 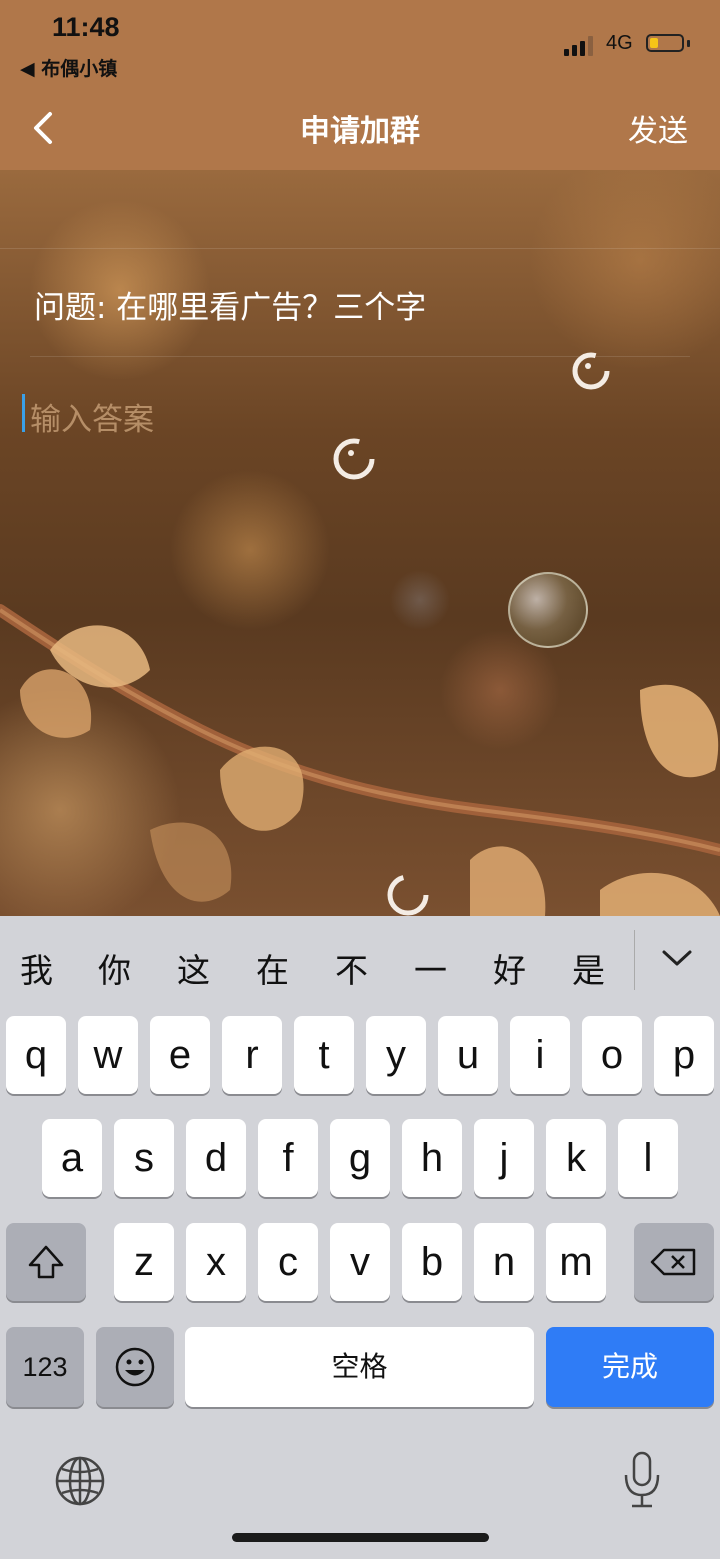 What do you see at coordinates (252, 1055) in the screenshot?
I see `key-r: r` at bounding box center [252, 1055].